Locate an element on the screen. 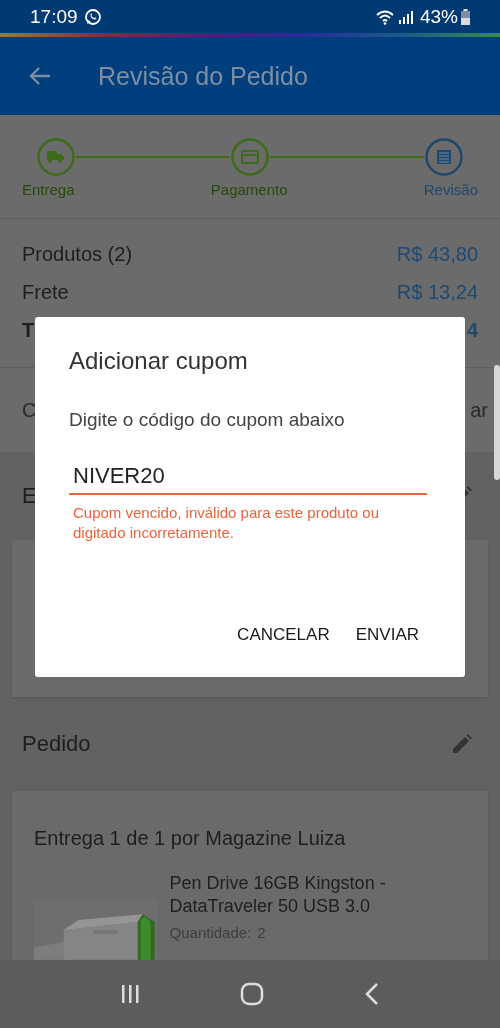 Image resolution: width=500 pixels, height=1028 pixels. summary-label: Frete is located at coordinates (45, 292).